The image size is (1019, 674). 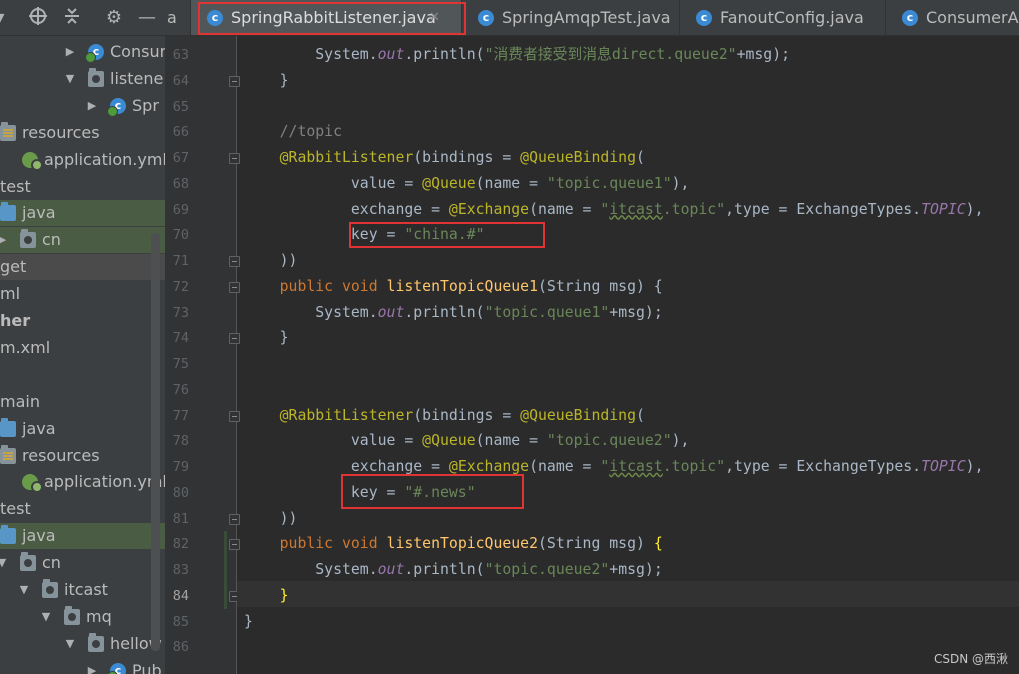 I want to click on editor-tab: c SpringAmqpTest.java, so click(x=571, y=17).